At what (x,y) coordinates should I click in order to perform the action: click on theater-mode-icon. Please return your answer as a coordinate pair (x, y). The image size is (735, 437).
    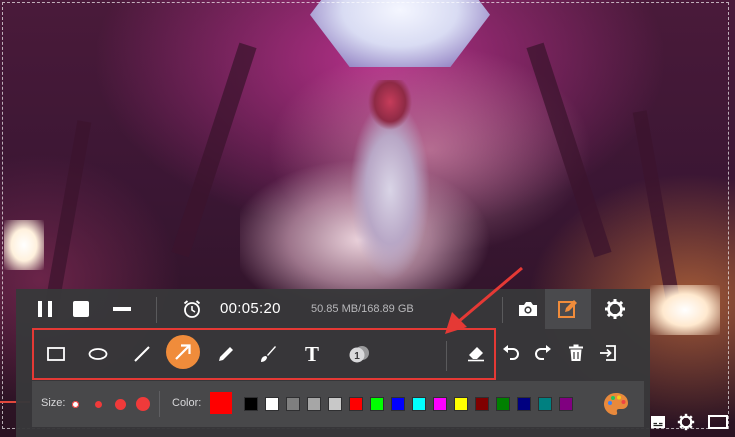
    Looking at the image, I should click on (718, 422).